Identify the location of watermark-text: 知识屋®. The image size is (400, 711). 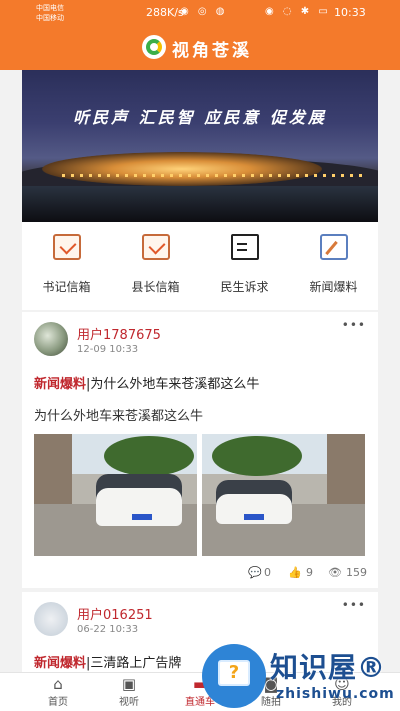
(328, 667).